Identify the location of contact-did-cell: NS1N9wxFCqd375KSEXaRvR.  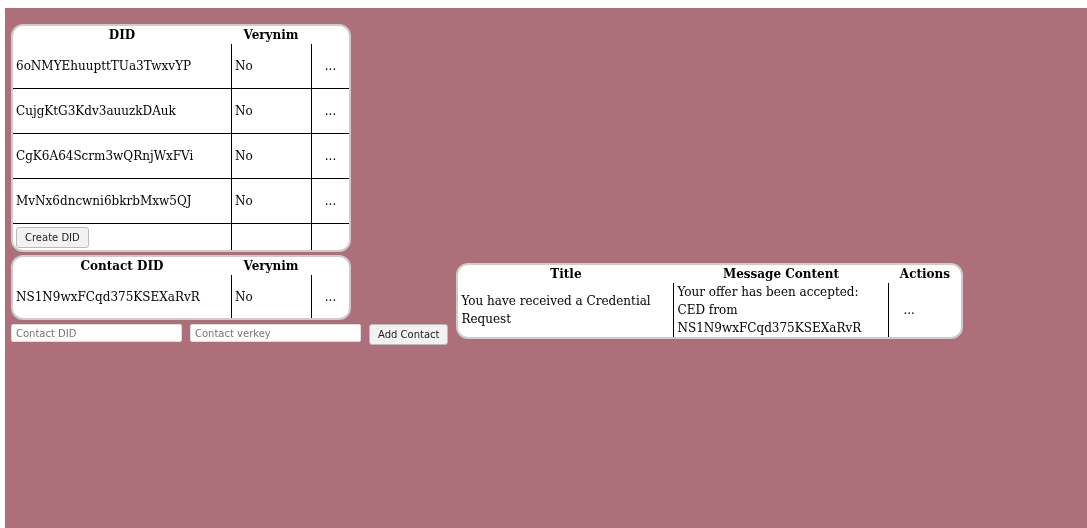
(108, 296).